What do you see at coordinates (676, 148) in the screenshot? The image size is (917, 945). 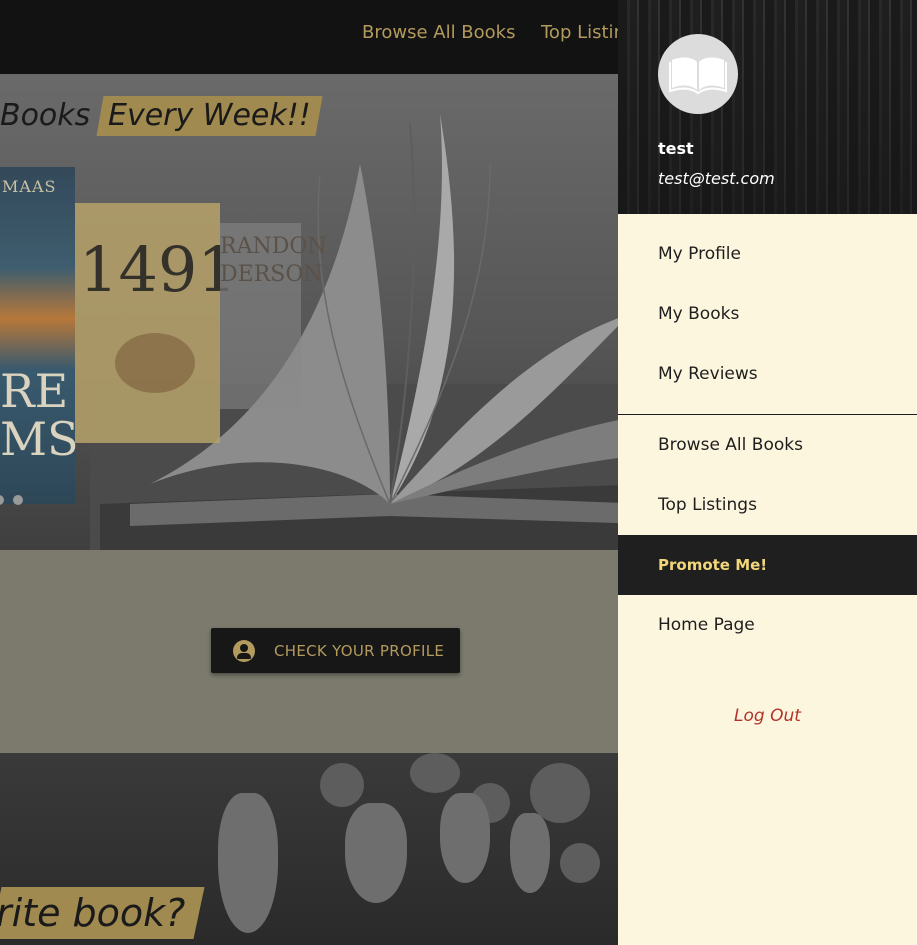 I see `user-name: test` at bounding box center [676, 148].